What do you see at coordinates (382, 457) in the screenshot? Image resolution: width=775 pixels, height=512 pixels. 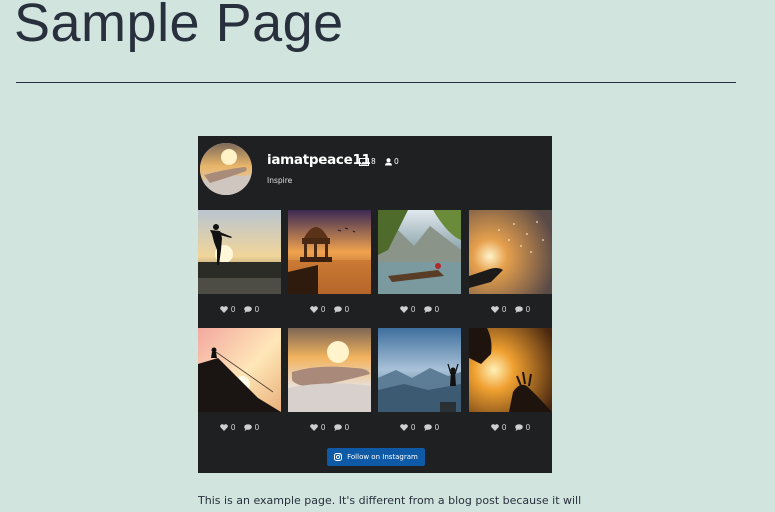 I see `follow-button-label: Follow on Instagram` at bounding box center [382, 457].